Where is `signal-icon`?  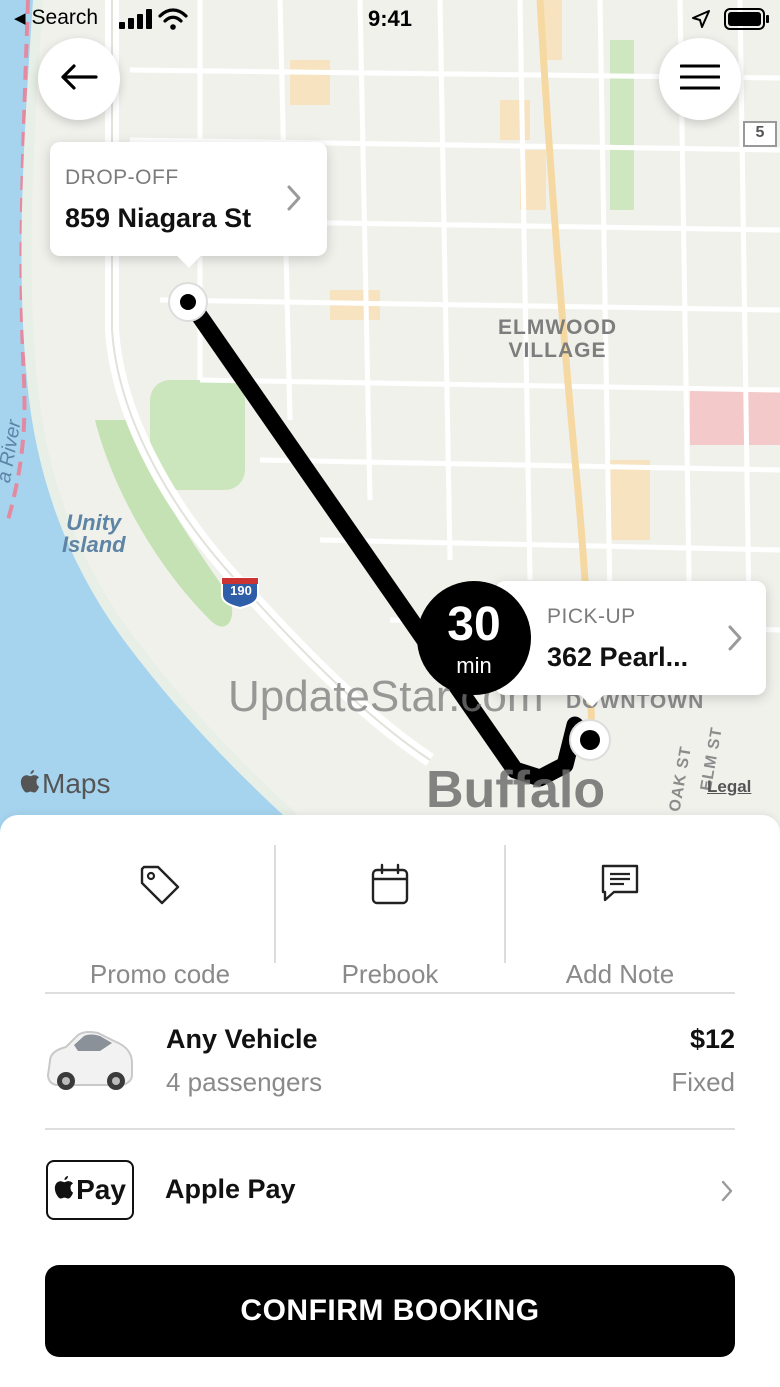 signal-icon is located at coordinates (135, 21).